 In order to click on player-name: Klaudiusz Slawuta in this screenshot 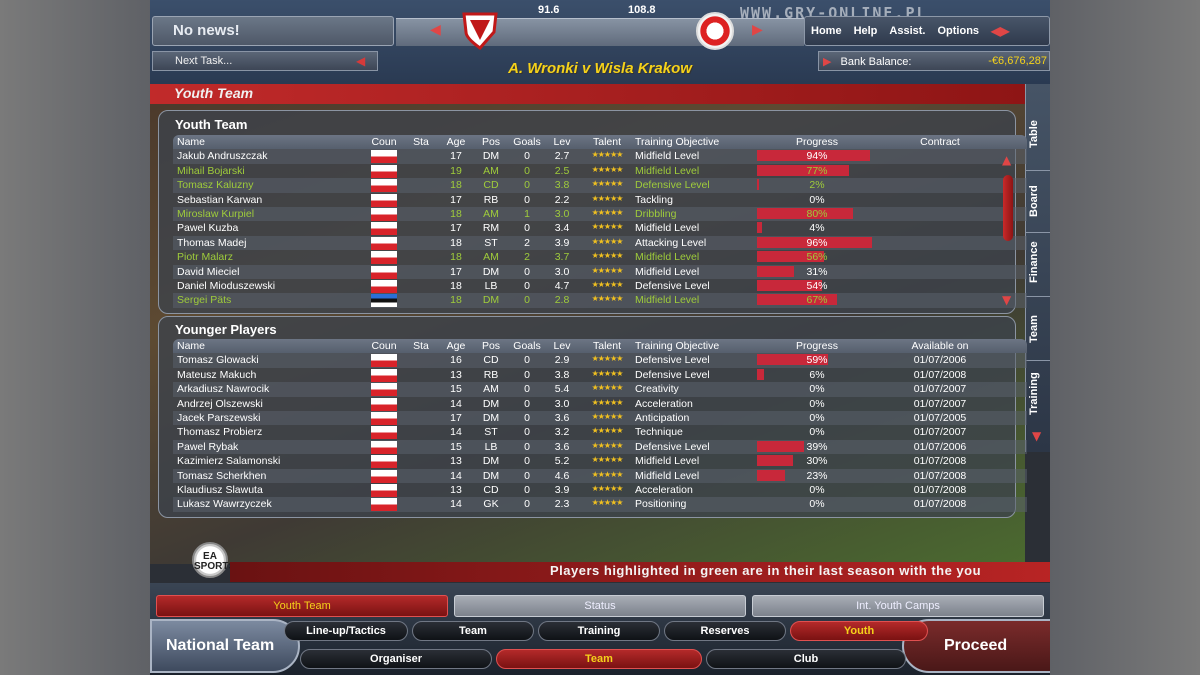, I will do `click(272, 490)`.